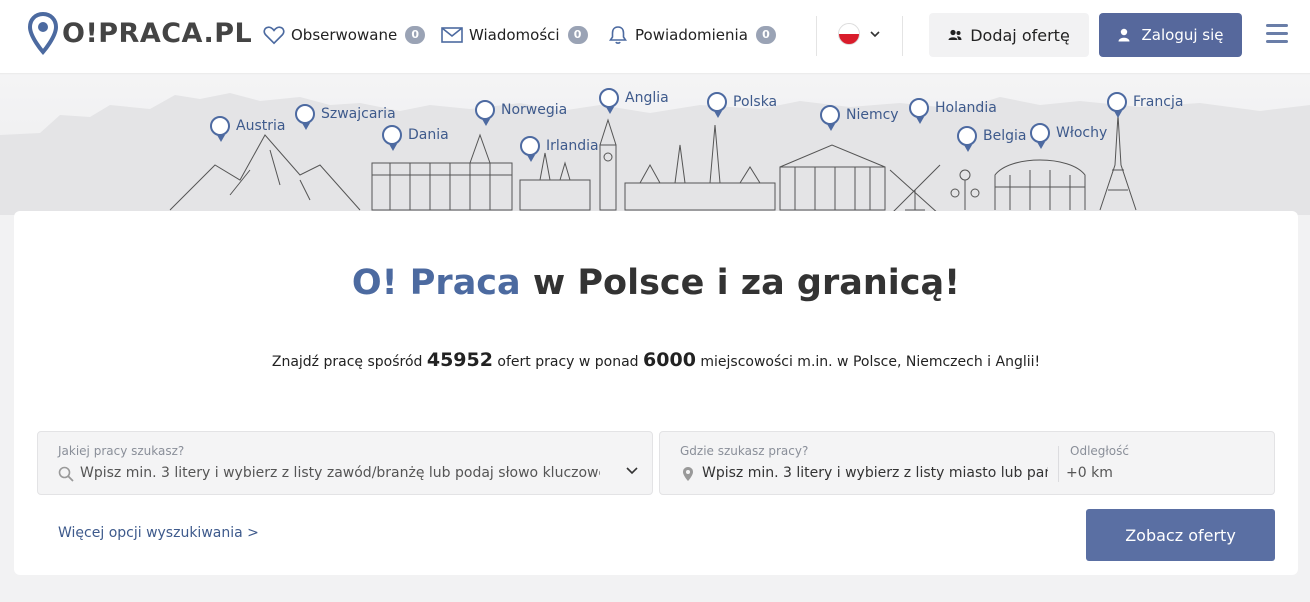  I want to click on country-pin-ireland: Irlandia, so click(559, 149).